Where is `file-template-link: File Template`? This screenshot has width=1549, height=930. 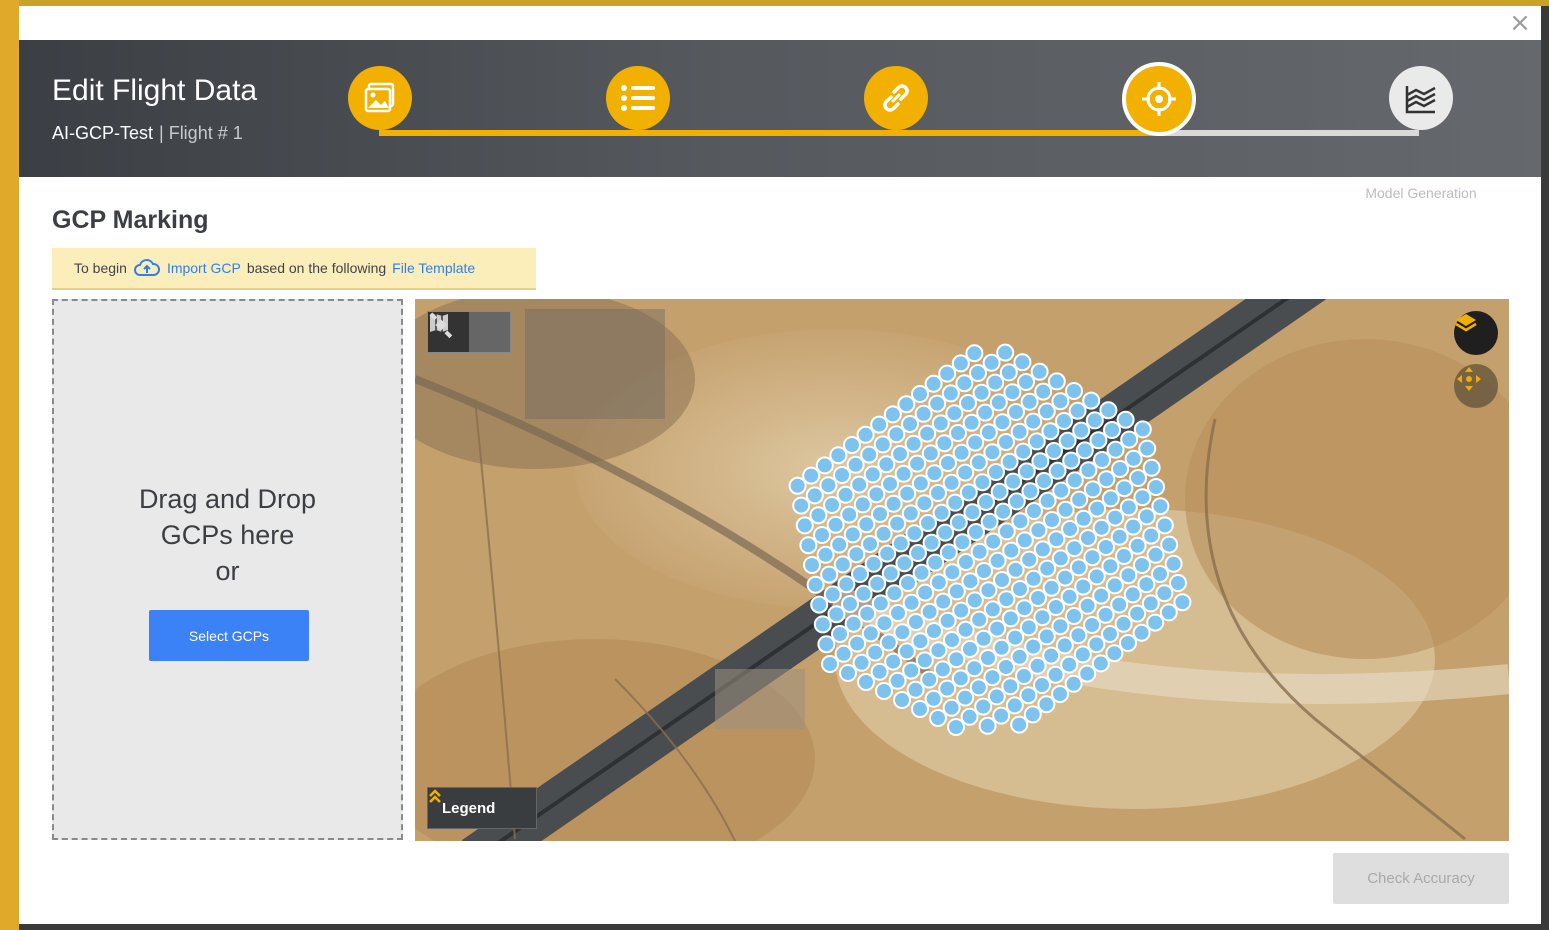
file-template-link: File Template is located at coordinates (433, 268).